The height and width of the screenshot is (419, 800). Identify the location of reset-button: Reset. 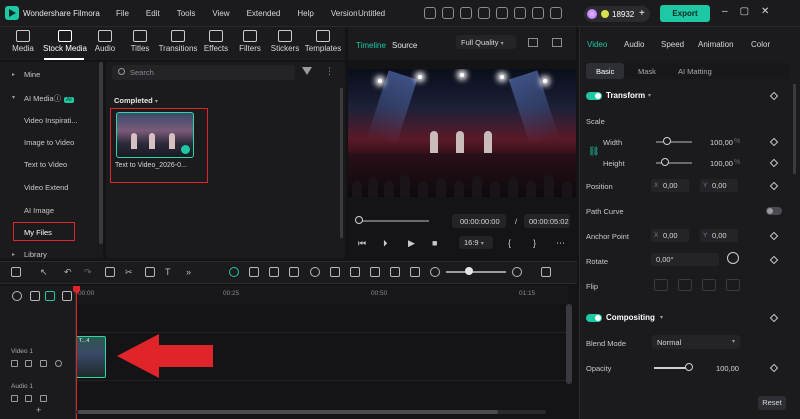
(772, 403).